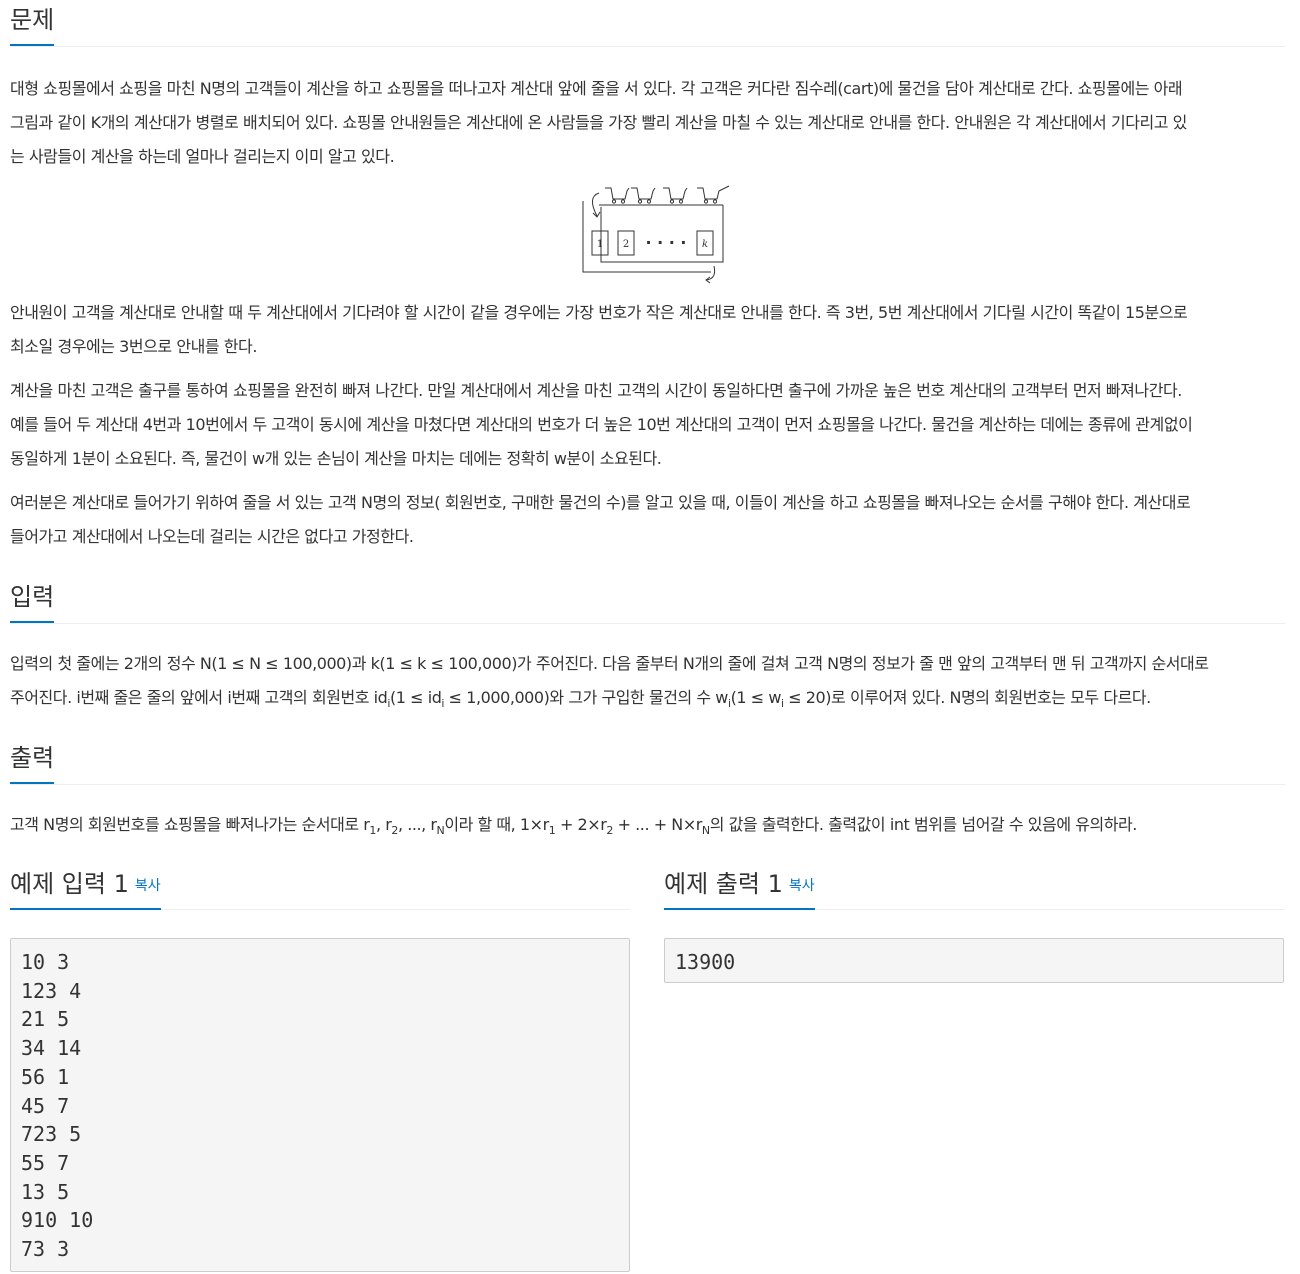 The width and height of the screenshot is (1300, 1274). I want to click on sample-output-header: 예제 출력 1 복사, so click(974, 888).